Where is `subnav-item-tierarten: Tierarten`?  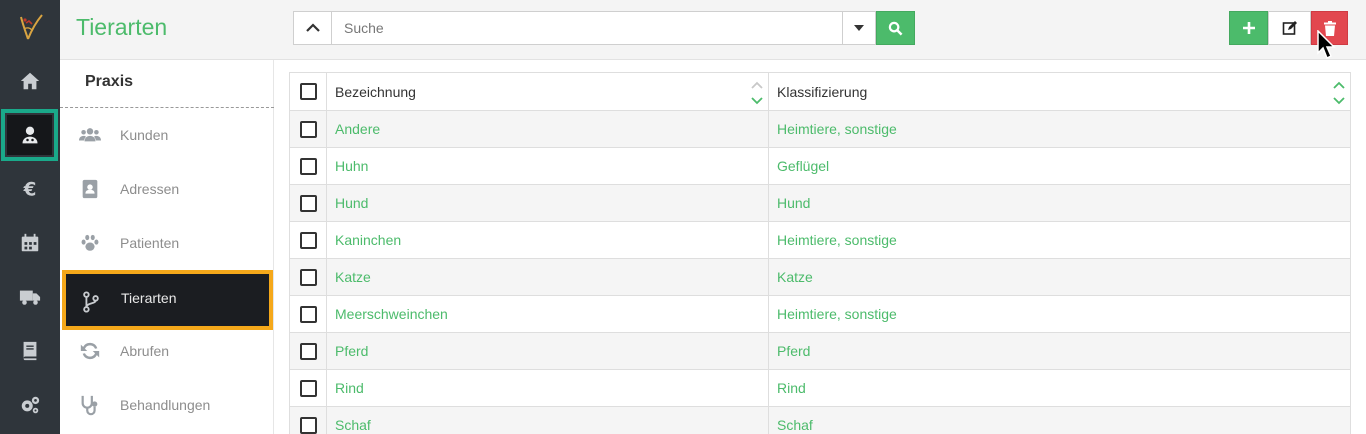
subnav-item-tierarten: Tierarten is located at coordinates (167, 299).